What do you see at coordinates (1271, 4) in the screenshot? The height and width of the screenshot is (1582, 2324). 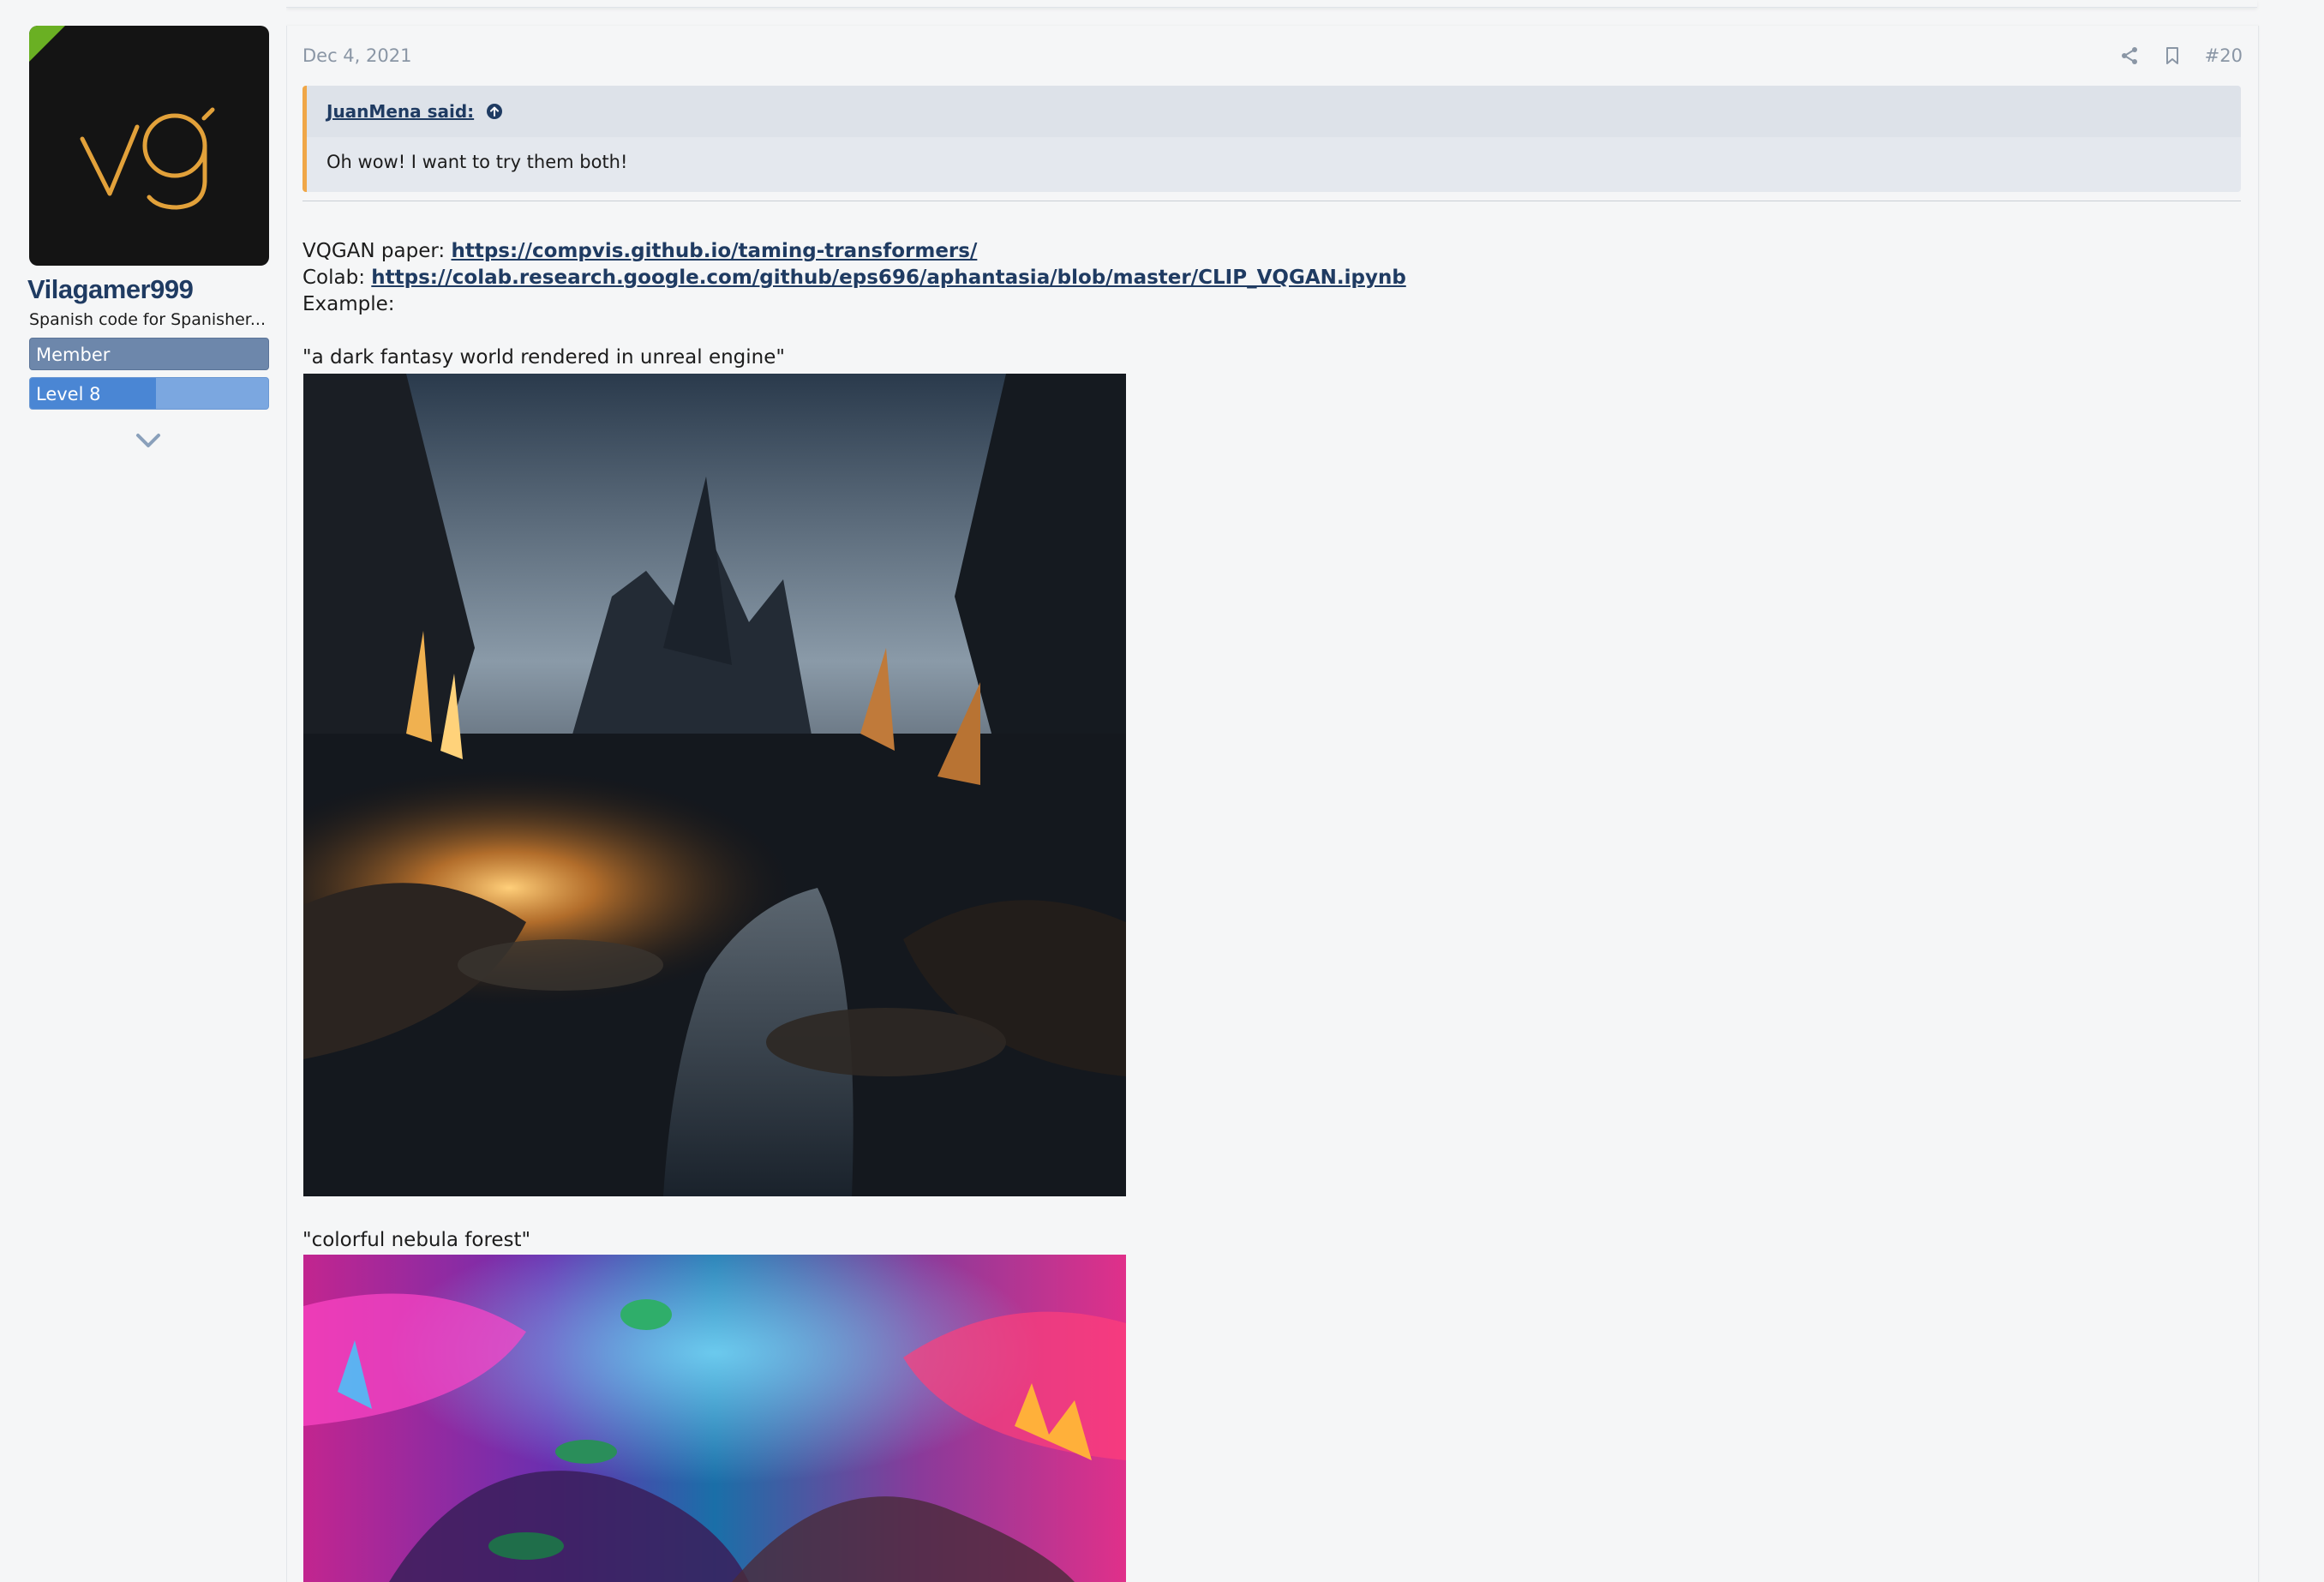 I see `previous-post-edge` at bounding box center [1271, 4].